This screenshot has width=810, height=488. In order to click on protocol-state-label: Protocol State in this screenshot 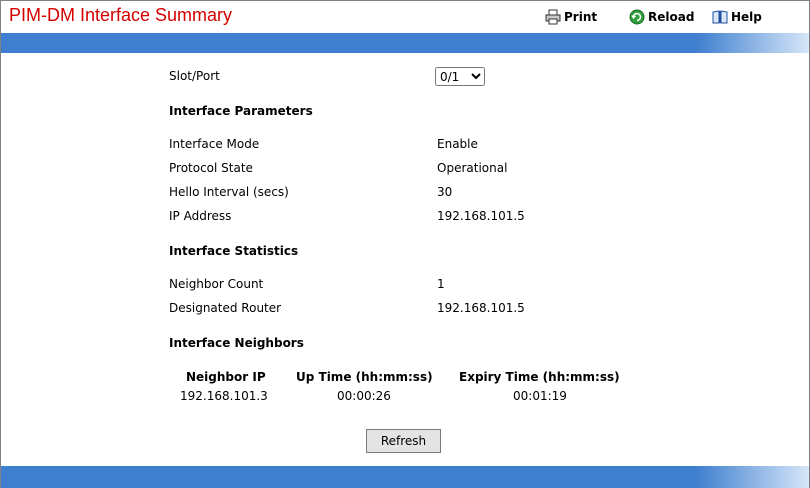, I will do `click(211, 168)`.